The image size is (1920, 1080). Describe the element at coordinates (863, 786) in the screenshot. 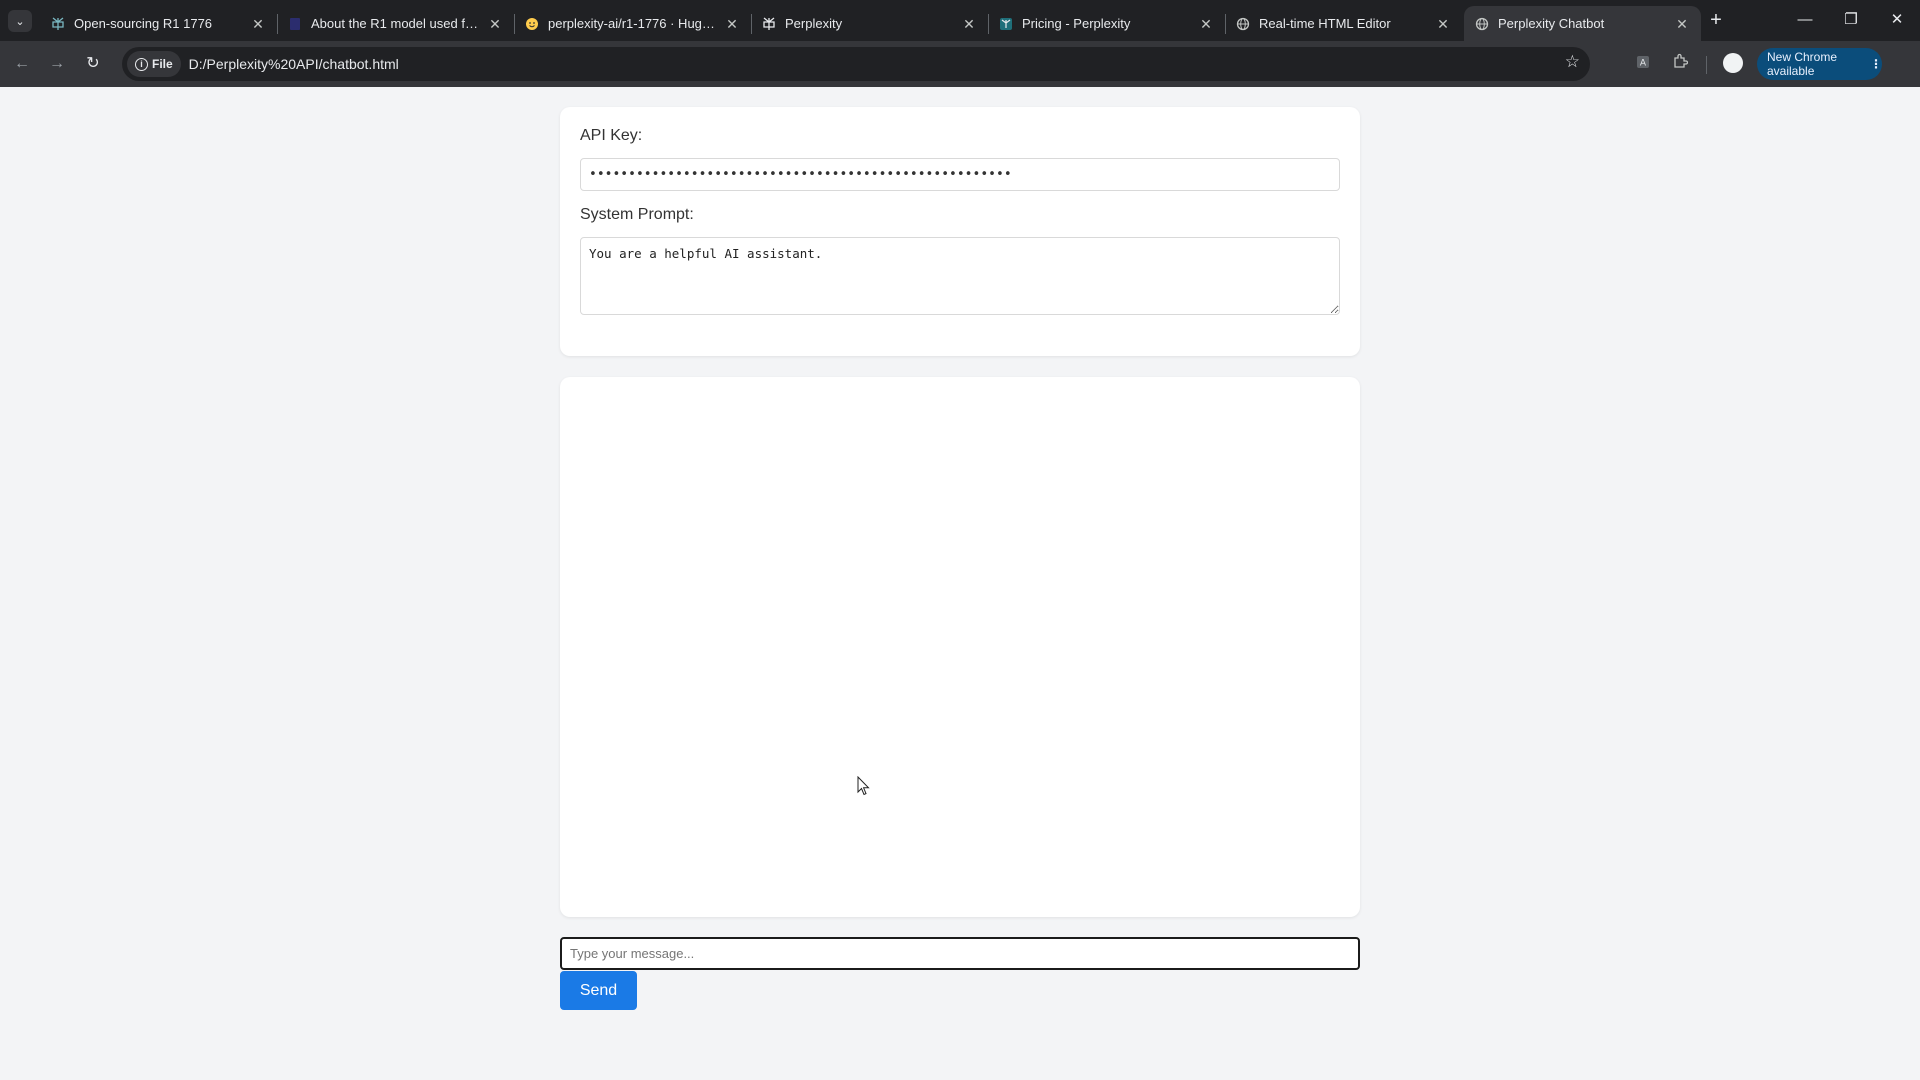

I see `mouse-pointer-icon` at that location.